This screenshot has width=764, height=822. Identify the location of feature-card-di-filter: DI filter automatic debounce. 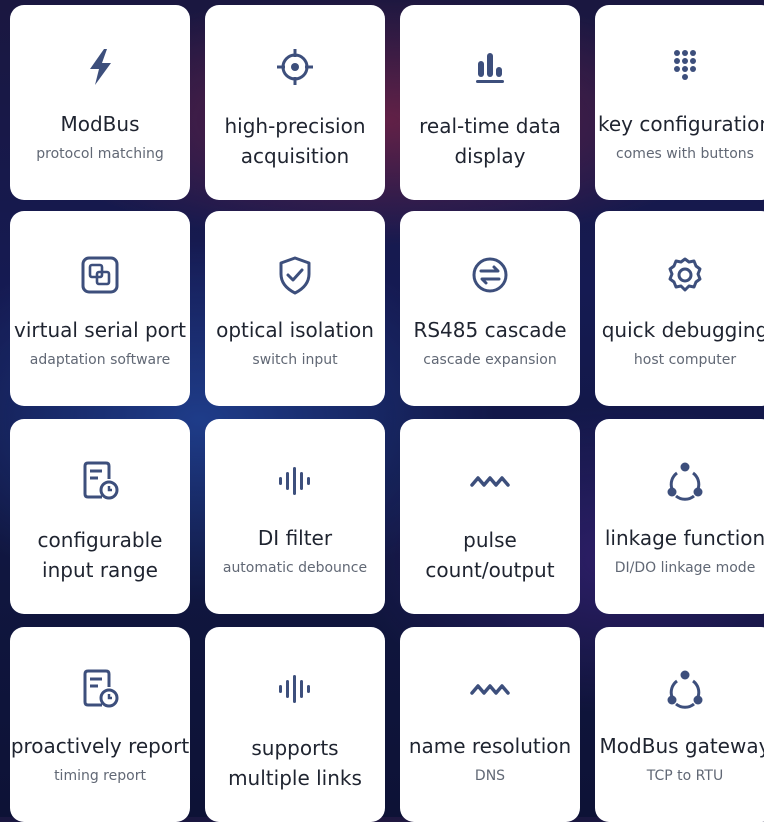
(295, 516).